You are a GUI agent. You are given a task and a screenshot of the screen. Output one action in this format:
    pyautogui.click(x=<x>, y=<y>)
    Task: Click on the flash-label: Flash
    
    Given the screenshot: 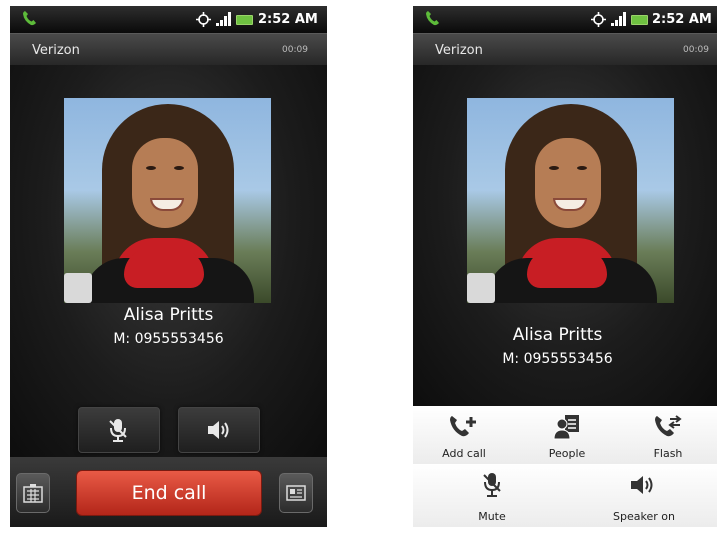 What is the action you would take?
    pyautogui.click(x=668, y=453)
    